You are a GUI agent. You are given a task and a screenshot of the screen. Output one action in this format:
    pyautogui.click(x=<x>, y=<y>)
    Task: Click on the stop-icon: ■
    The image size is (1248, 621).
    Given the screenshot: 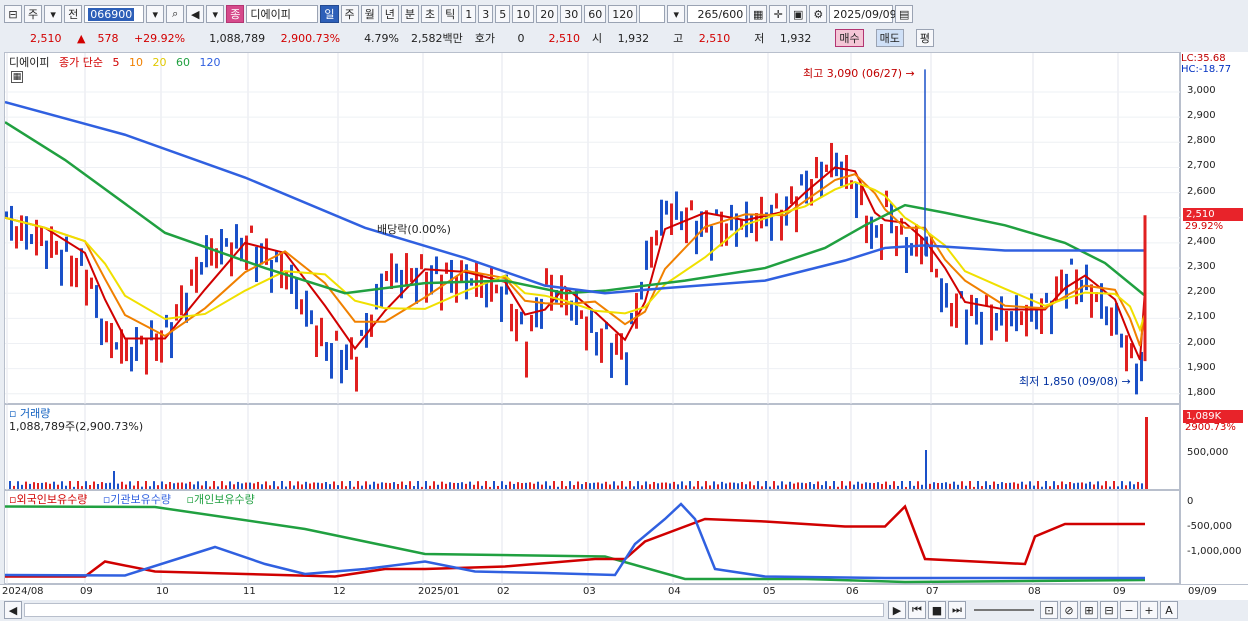 What is the action you would take?
    pyautogui.click(x=937, y=610)
    